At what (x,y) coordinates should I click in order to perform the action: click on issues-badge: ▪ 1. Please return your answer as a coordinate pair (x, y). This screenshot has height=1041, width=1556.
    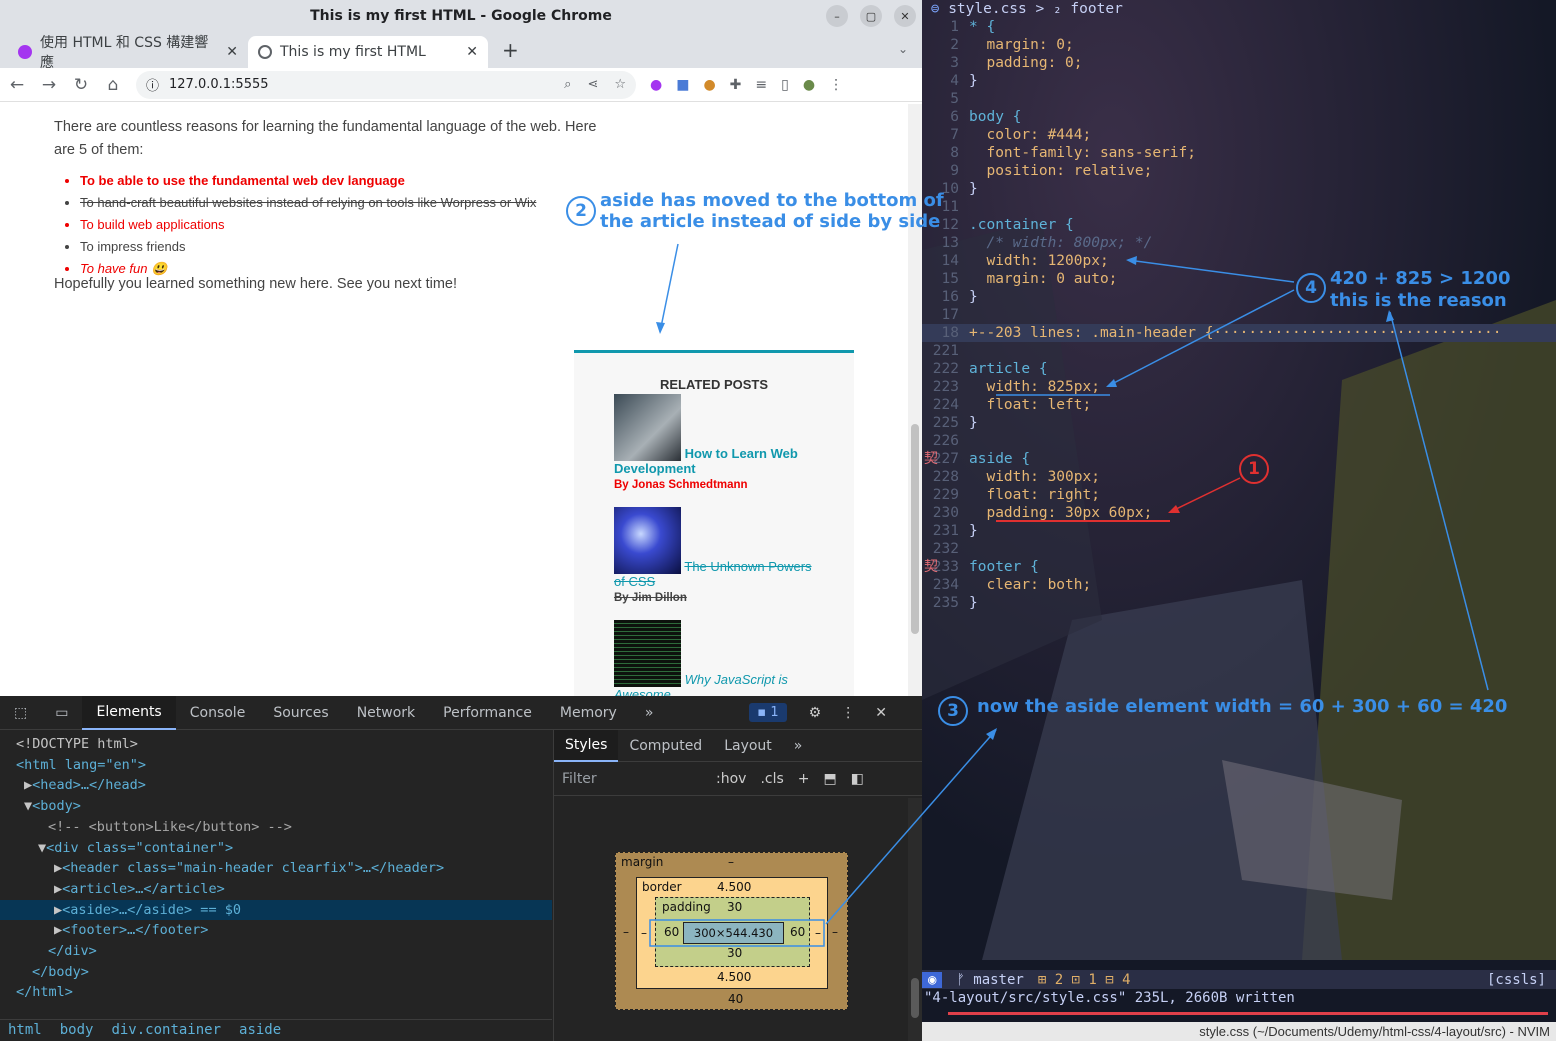
    Looking at the image, I should click on (768, 712).